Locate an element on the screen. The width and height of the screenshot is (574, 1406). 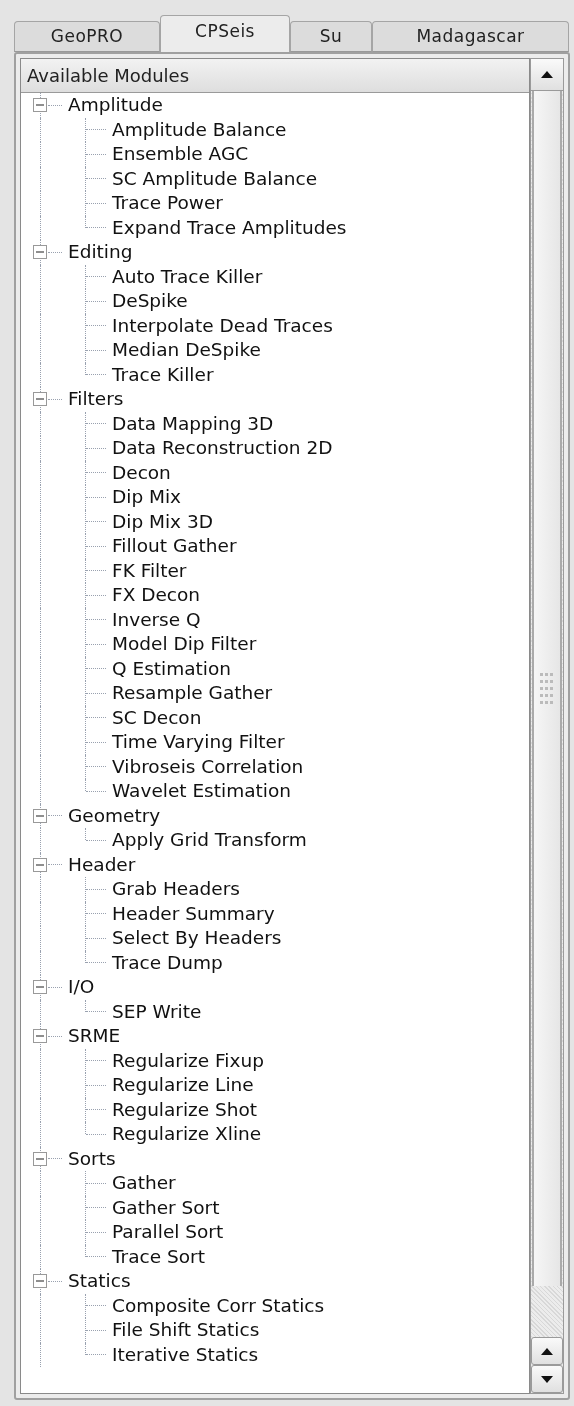
down-arrow-icon is located at coordinates (547, 1379).